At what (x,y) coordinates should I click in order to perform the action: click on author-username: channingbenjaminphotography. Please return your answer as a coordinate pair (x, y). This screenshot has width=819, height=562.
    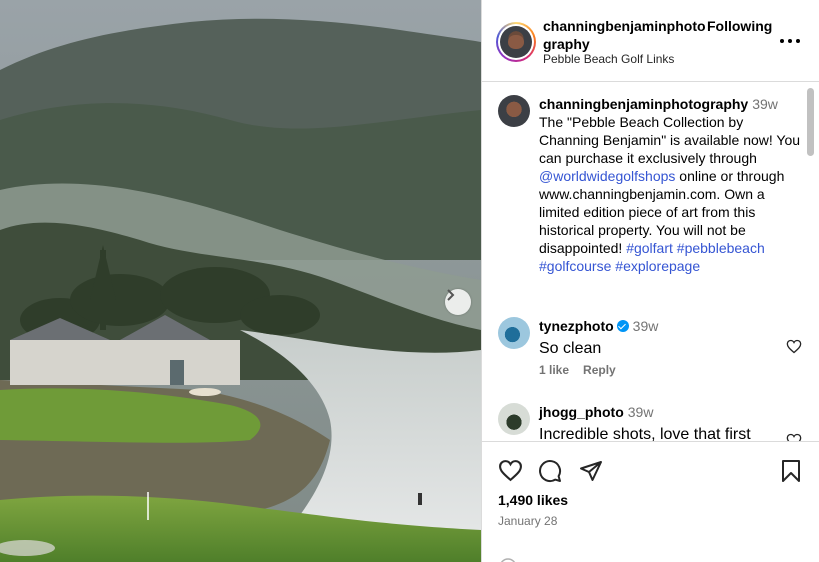
    Looking at the image, I should click on (627, 35).